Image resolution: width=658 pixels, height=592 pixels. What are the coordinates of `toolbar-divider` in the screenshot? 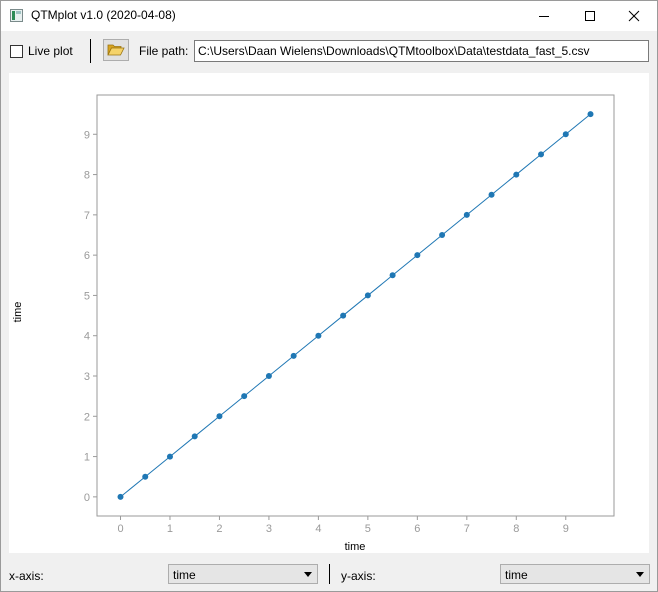 It's located at (90, 51).